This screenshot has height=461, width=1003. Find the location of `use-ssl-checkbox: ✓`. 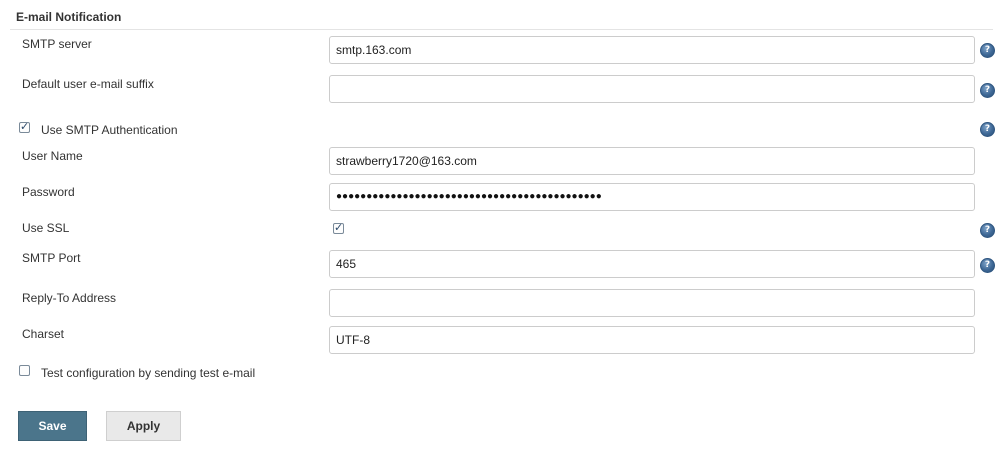

use-ssl-checkbox: ✓ is located at coordinates (338, 227).